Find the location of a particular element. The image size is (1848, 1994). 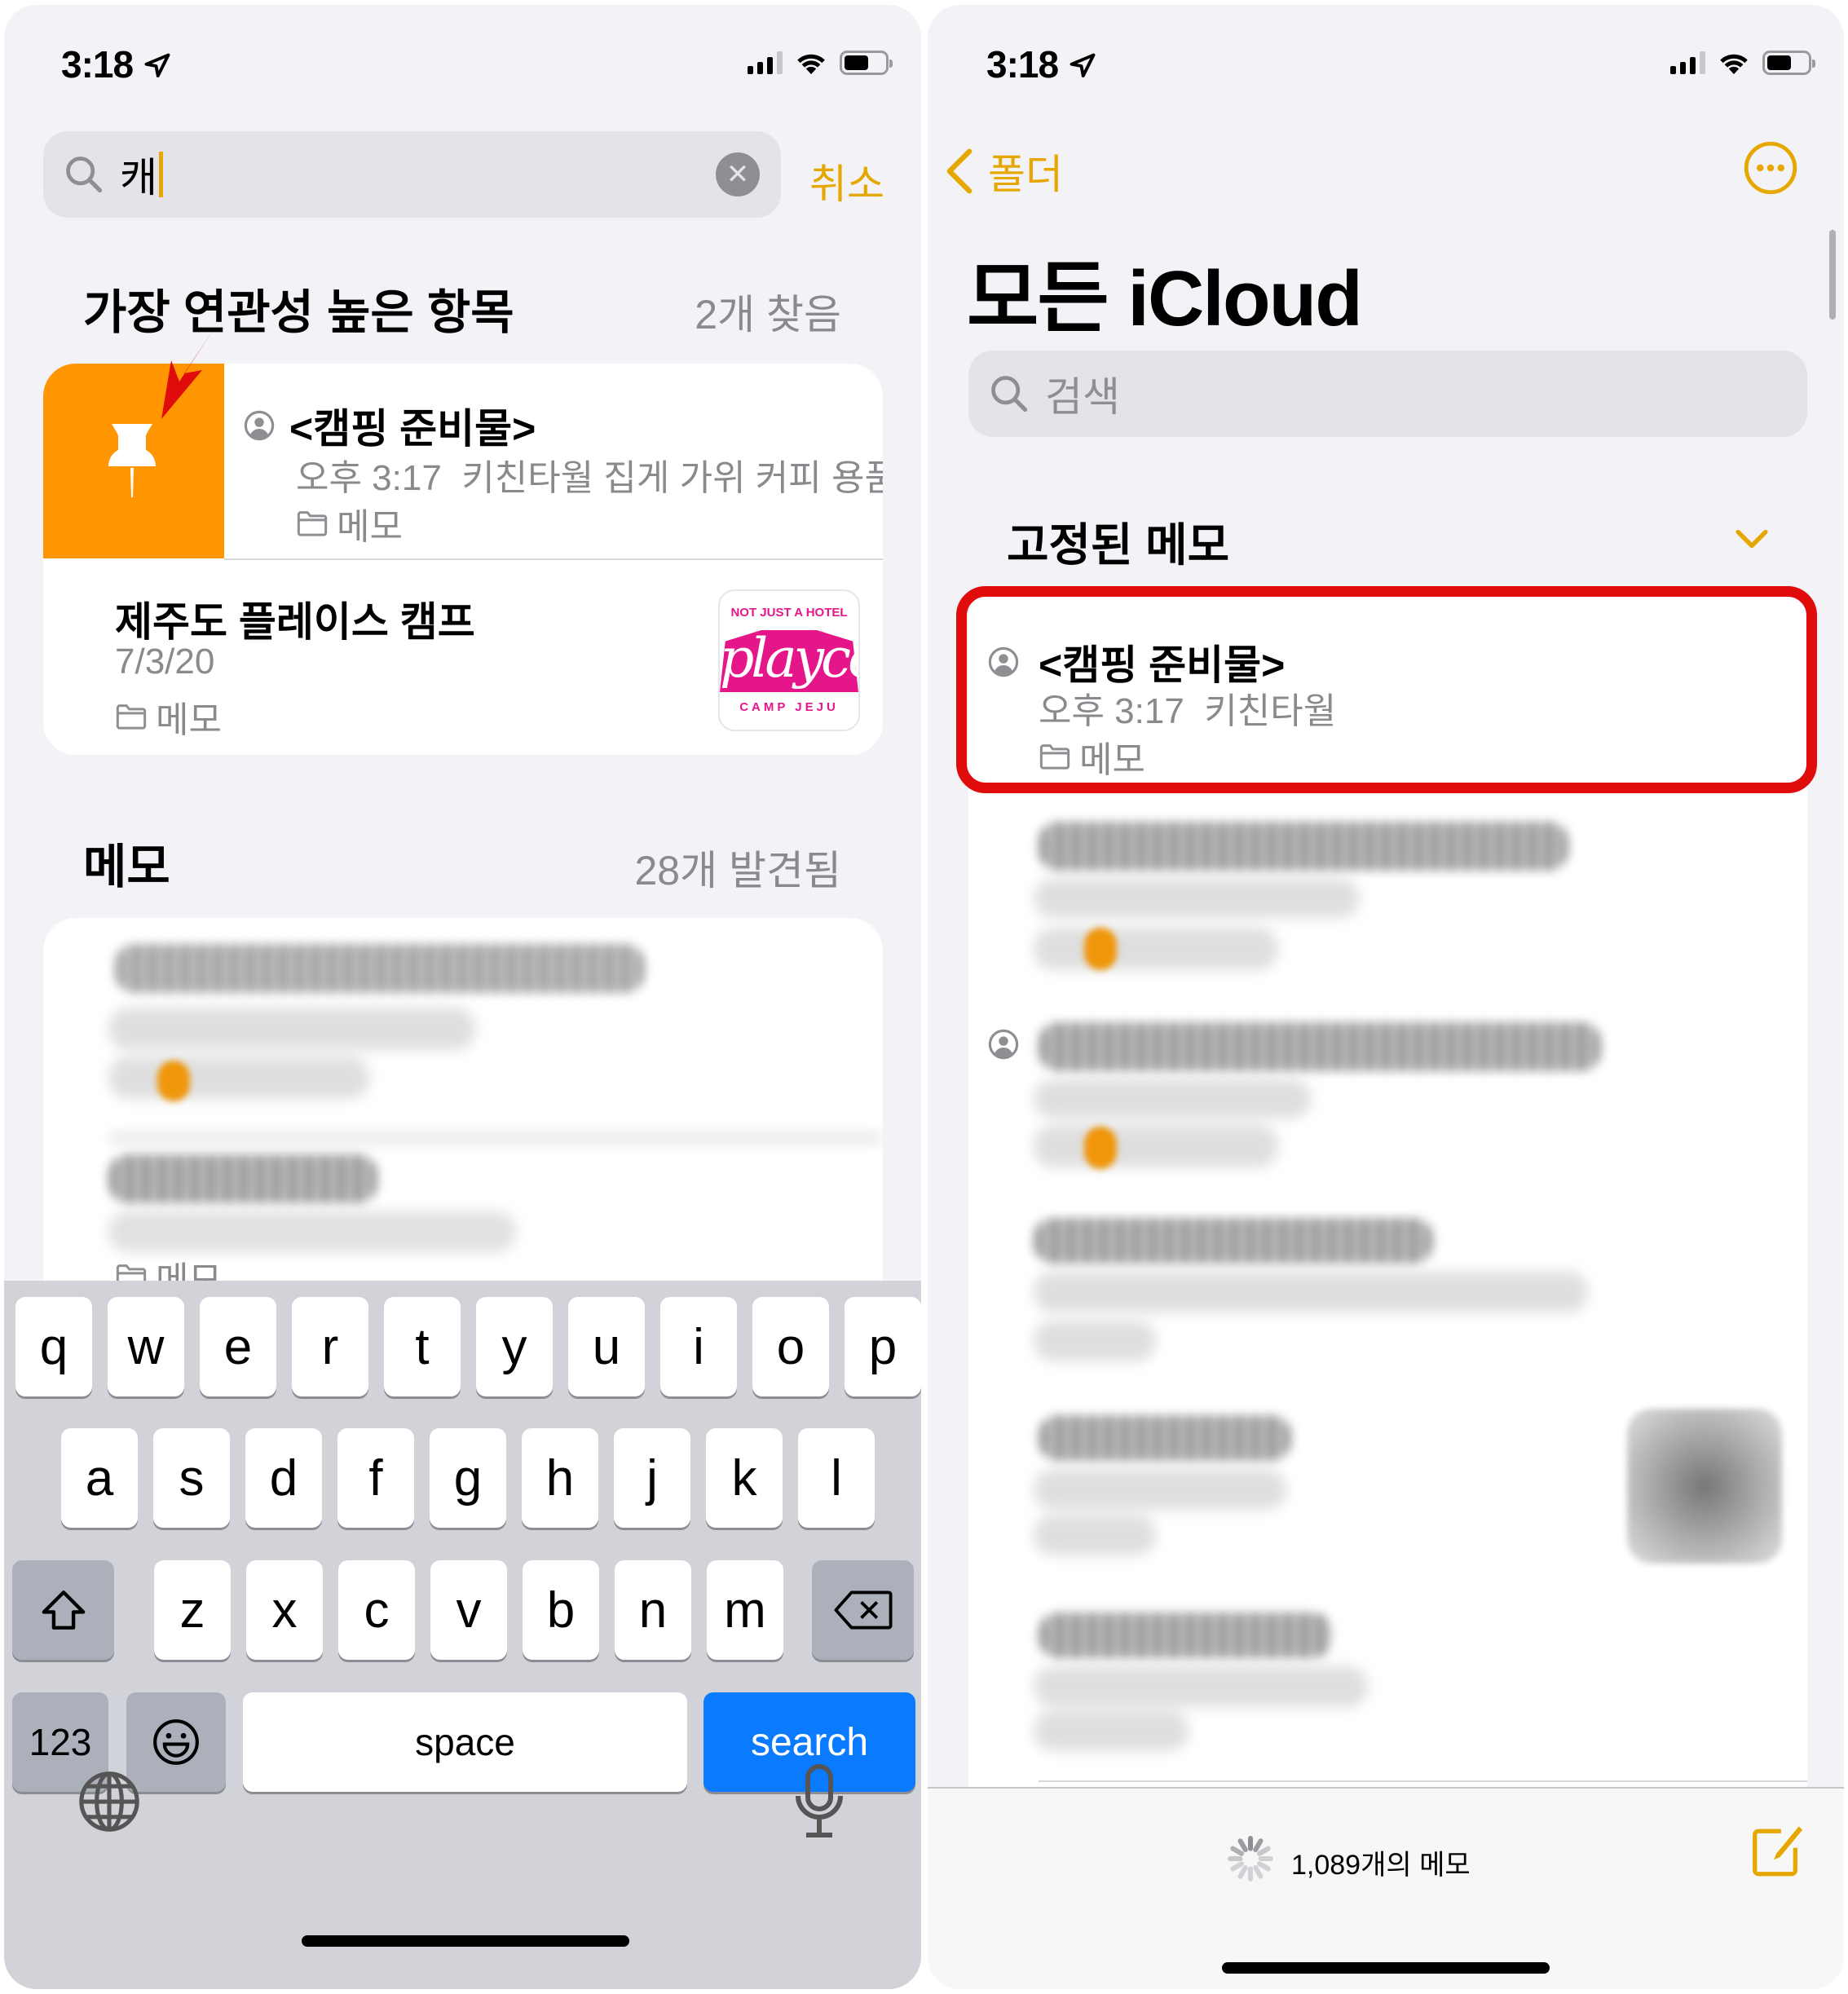

key-z: z is located at coordinates (192, 1610).